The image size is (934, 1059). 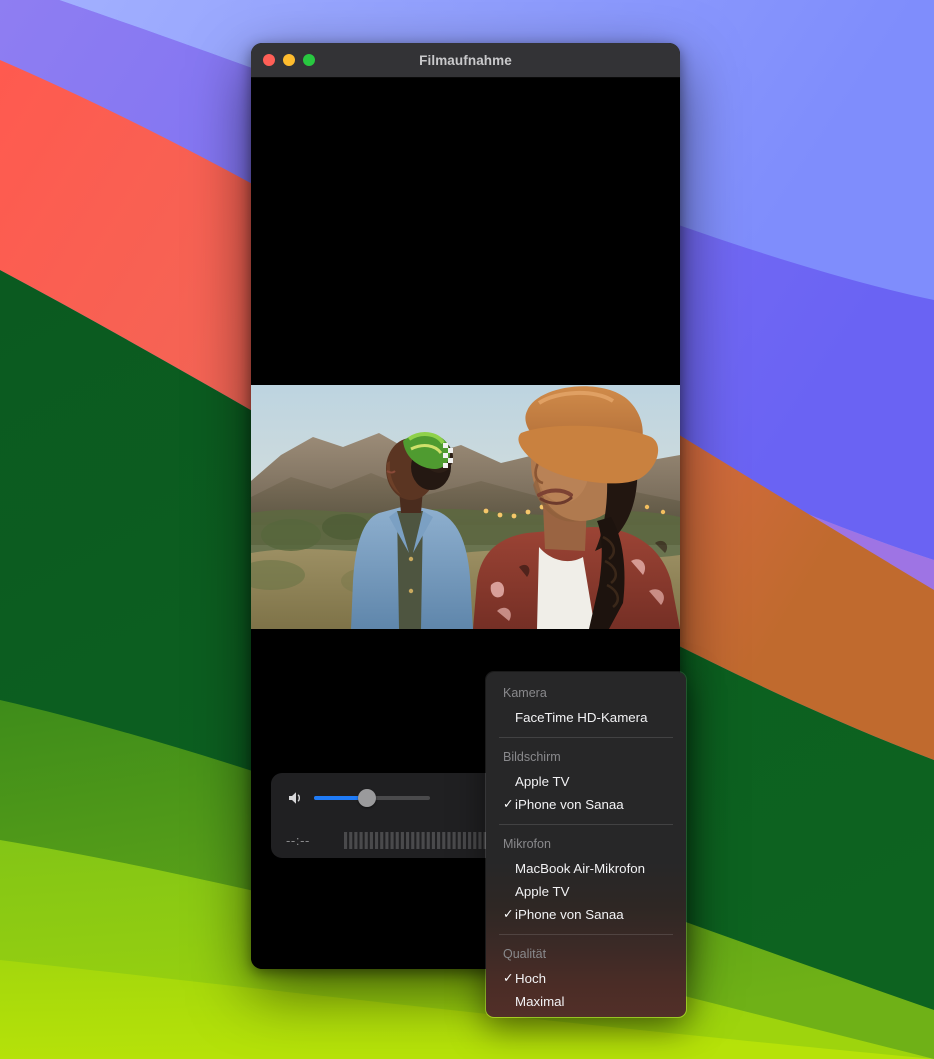 I want to click on volume-slider, so click(x=372, y=797).